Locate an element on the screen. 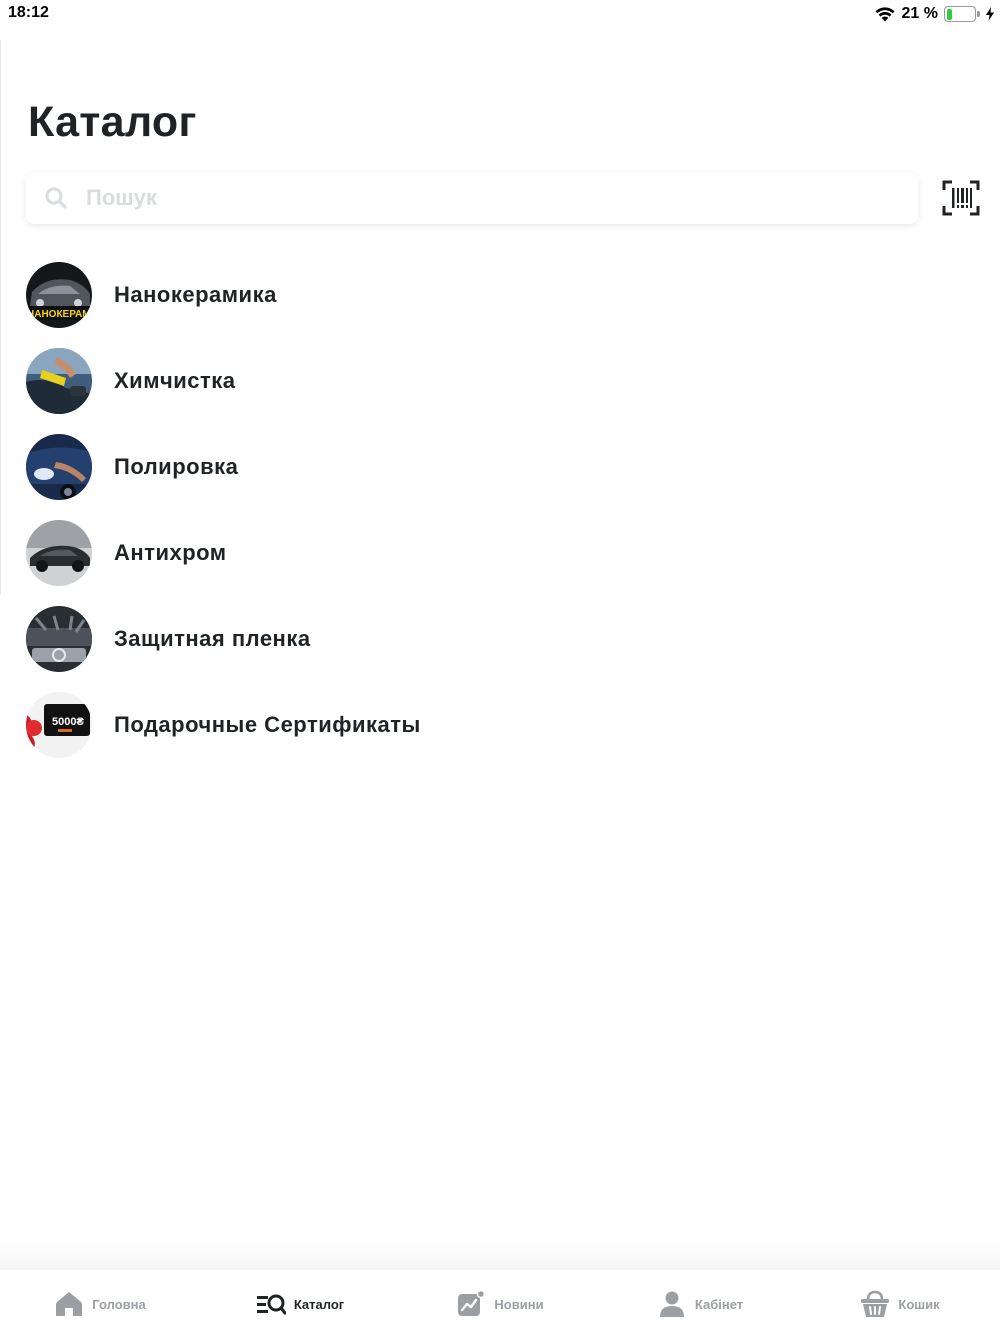 This screenshot has height=1334, width=1000. barcode-scan-button is located at coordinates (961, 198).